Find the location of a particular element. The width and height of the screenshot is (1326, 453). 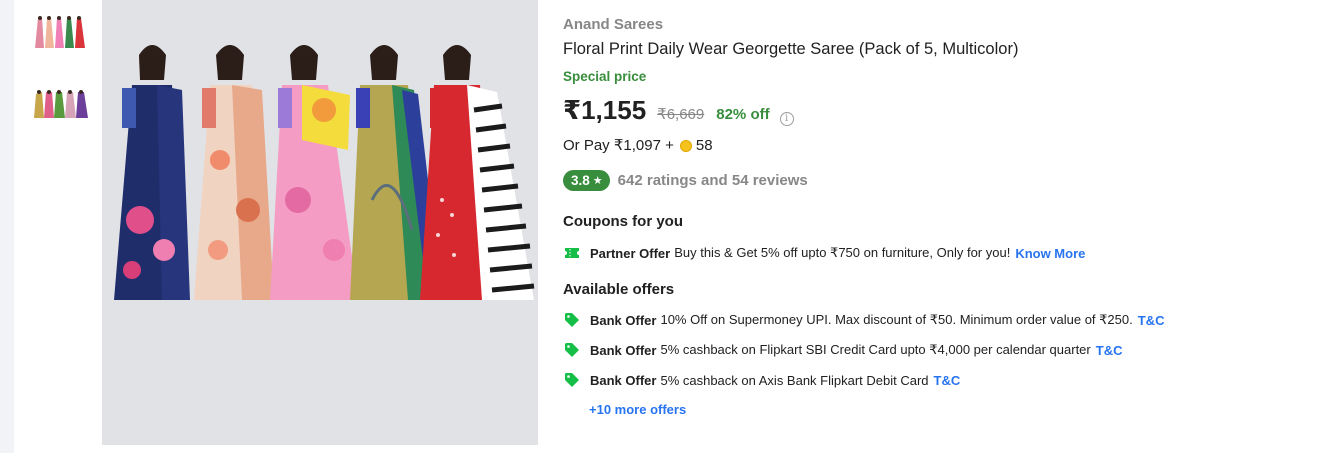

coupon-title: Partner Offer is located at coordinates (630, 253).